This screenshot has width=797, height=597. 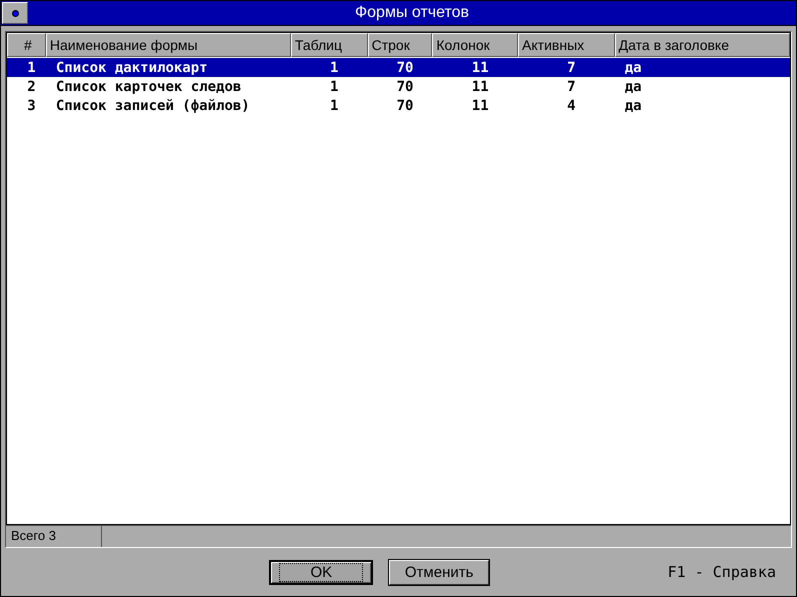 I want to click on table-cell: Список карточек следов, so click(x=149, y=86).